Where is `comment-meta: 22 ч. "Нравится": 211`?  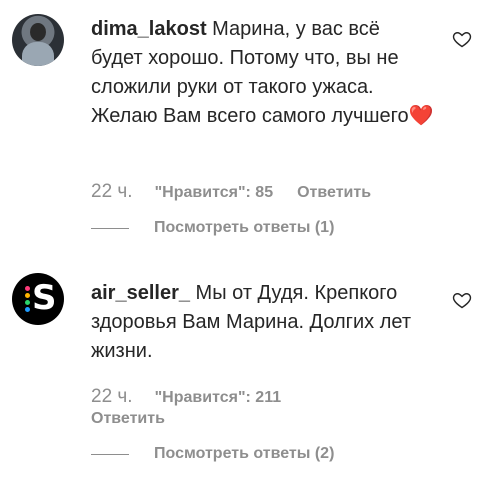 comment-meta: 22 ч. "Нравится": 211 is located at coordinates (198, 397).